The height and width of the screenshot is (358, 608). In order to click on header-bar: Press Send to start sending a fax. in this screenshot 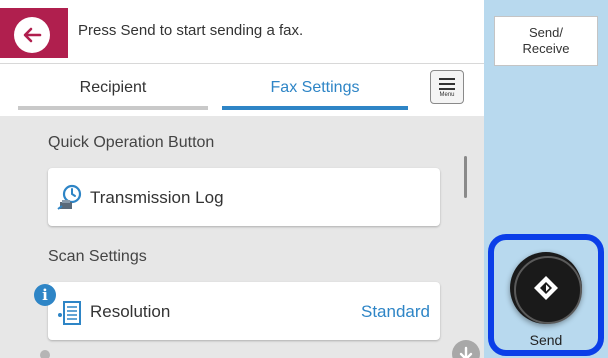, I will do `click(242, 32)`.